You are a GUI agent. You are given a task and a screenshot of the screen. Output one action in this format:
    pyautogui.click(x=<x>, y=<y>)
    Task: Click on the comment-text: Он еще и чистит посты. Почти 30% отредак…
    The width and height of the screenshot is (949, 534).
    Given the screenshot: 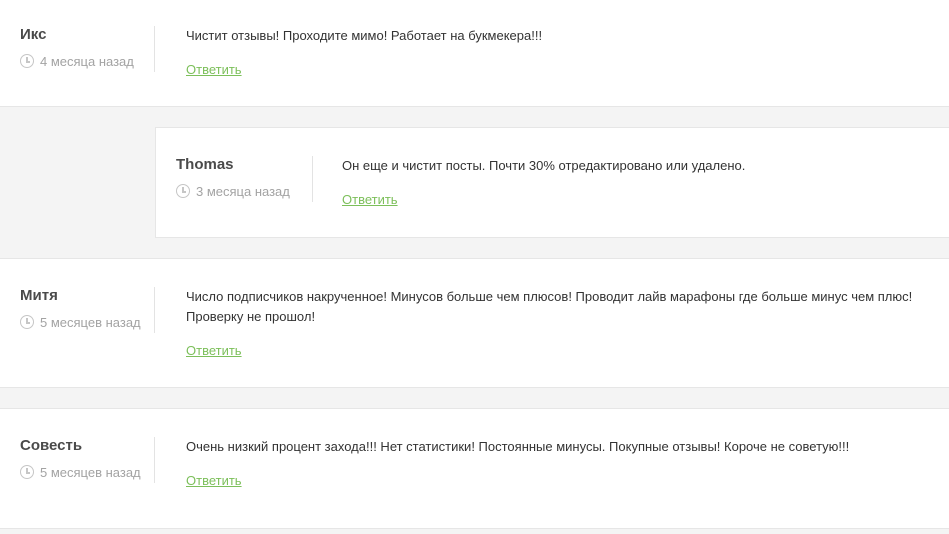 What is the action you would take?
    pyautogui.click(x=544, y=165)
    